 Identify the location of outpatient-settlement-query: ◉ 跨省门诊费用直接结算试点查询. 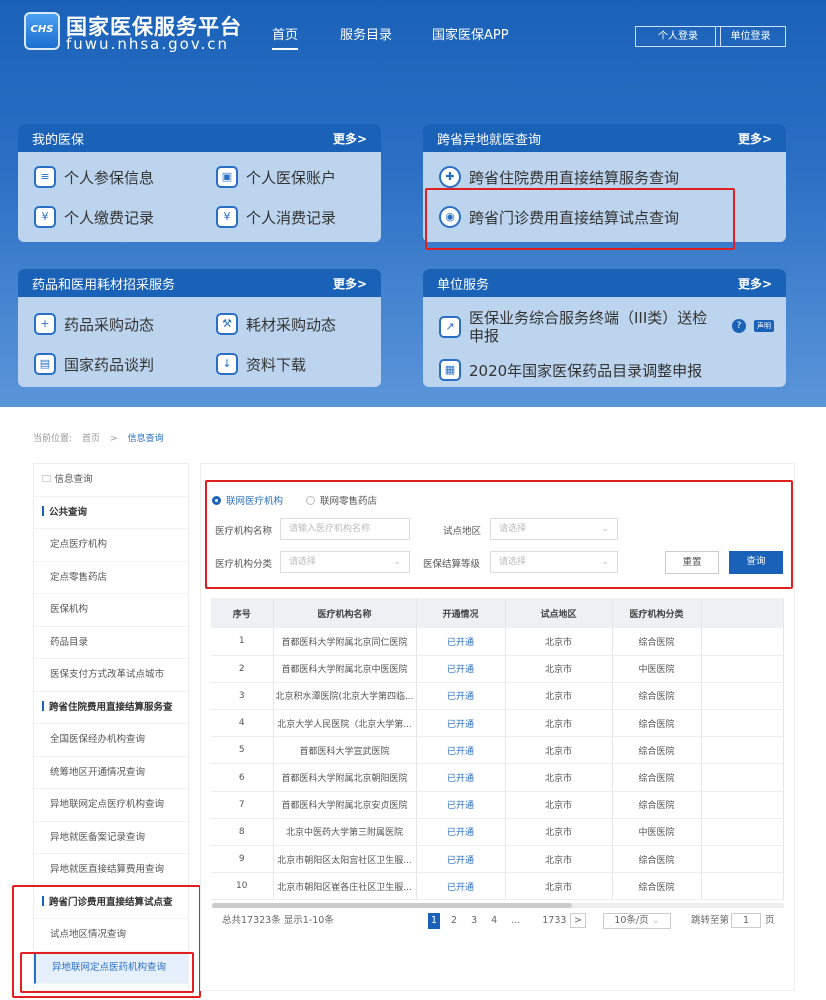
(559, 217).